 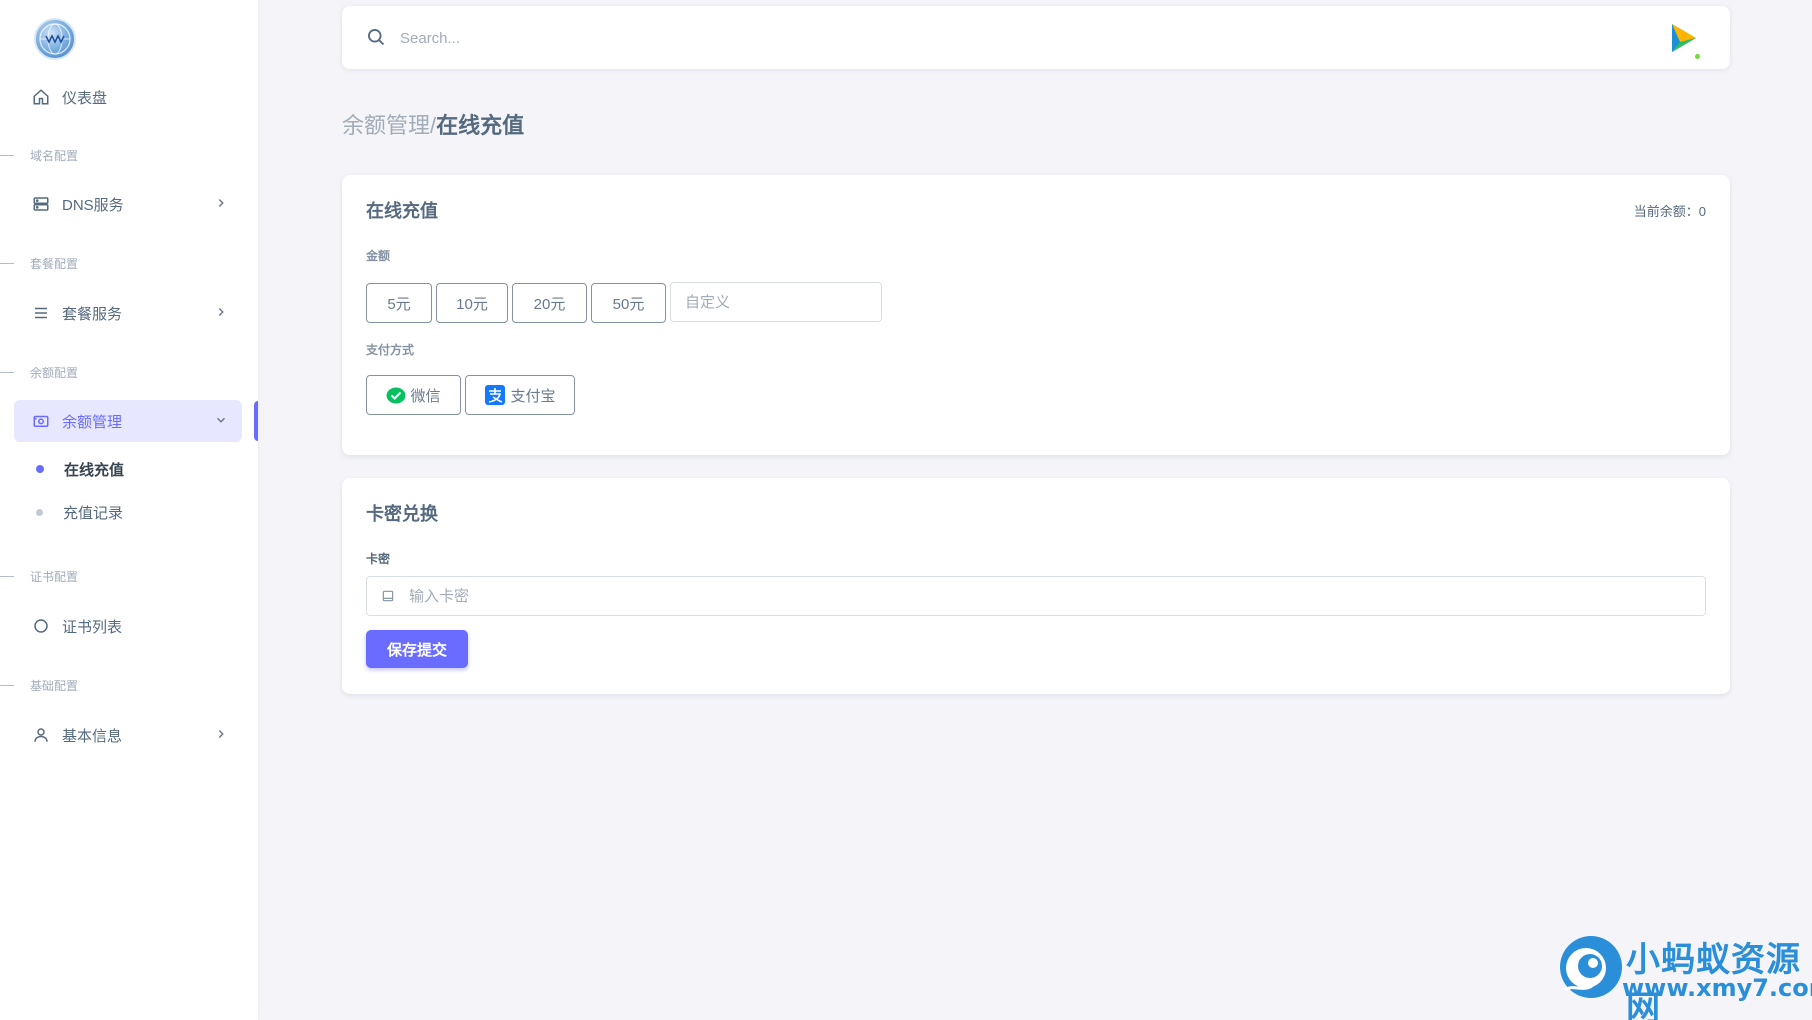 What do you see at coordinates (221, 420) in the screenshot?
I see `chevron-down-icon` at bounding box center [221, 420].